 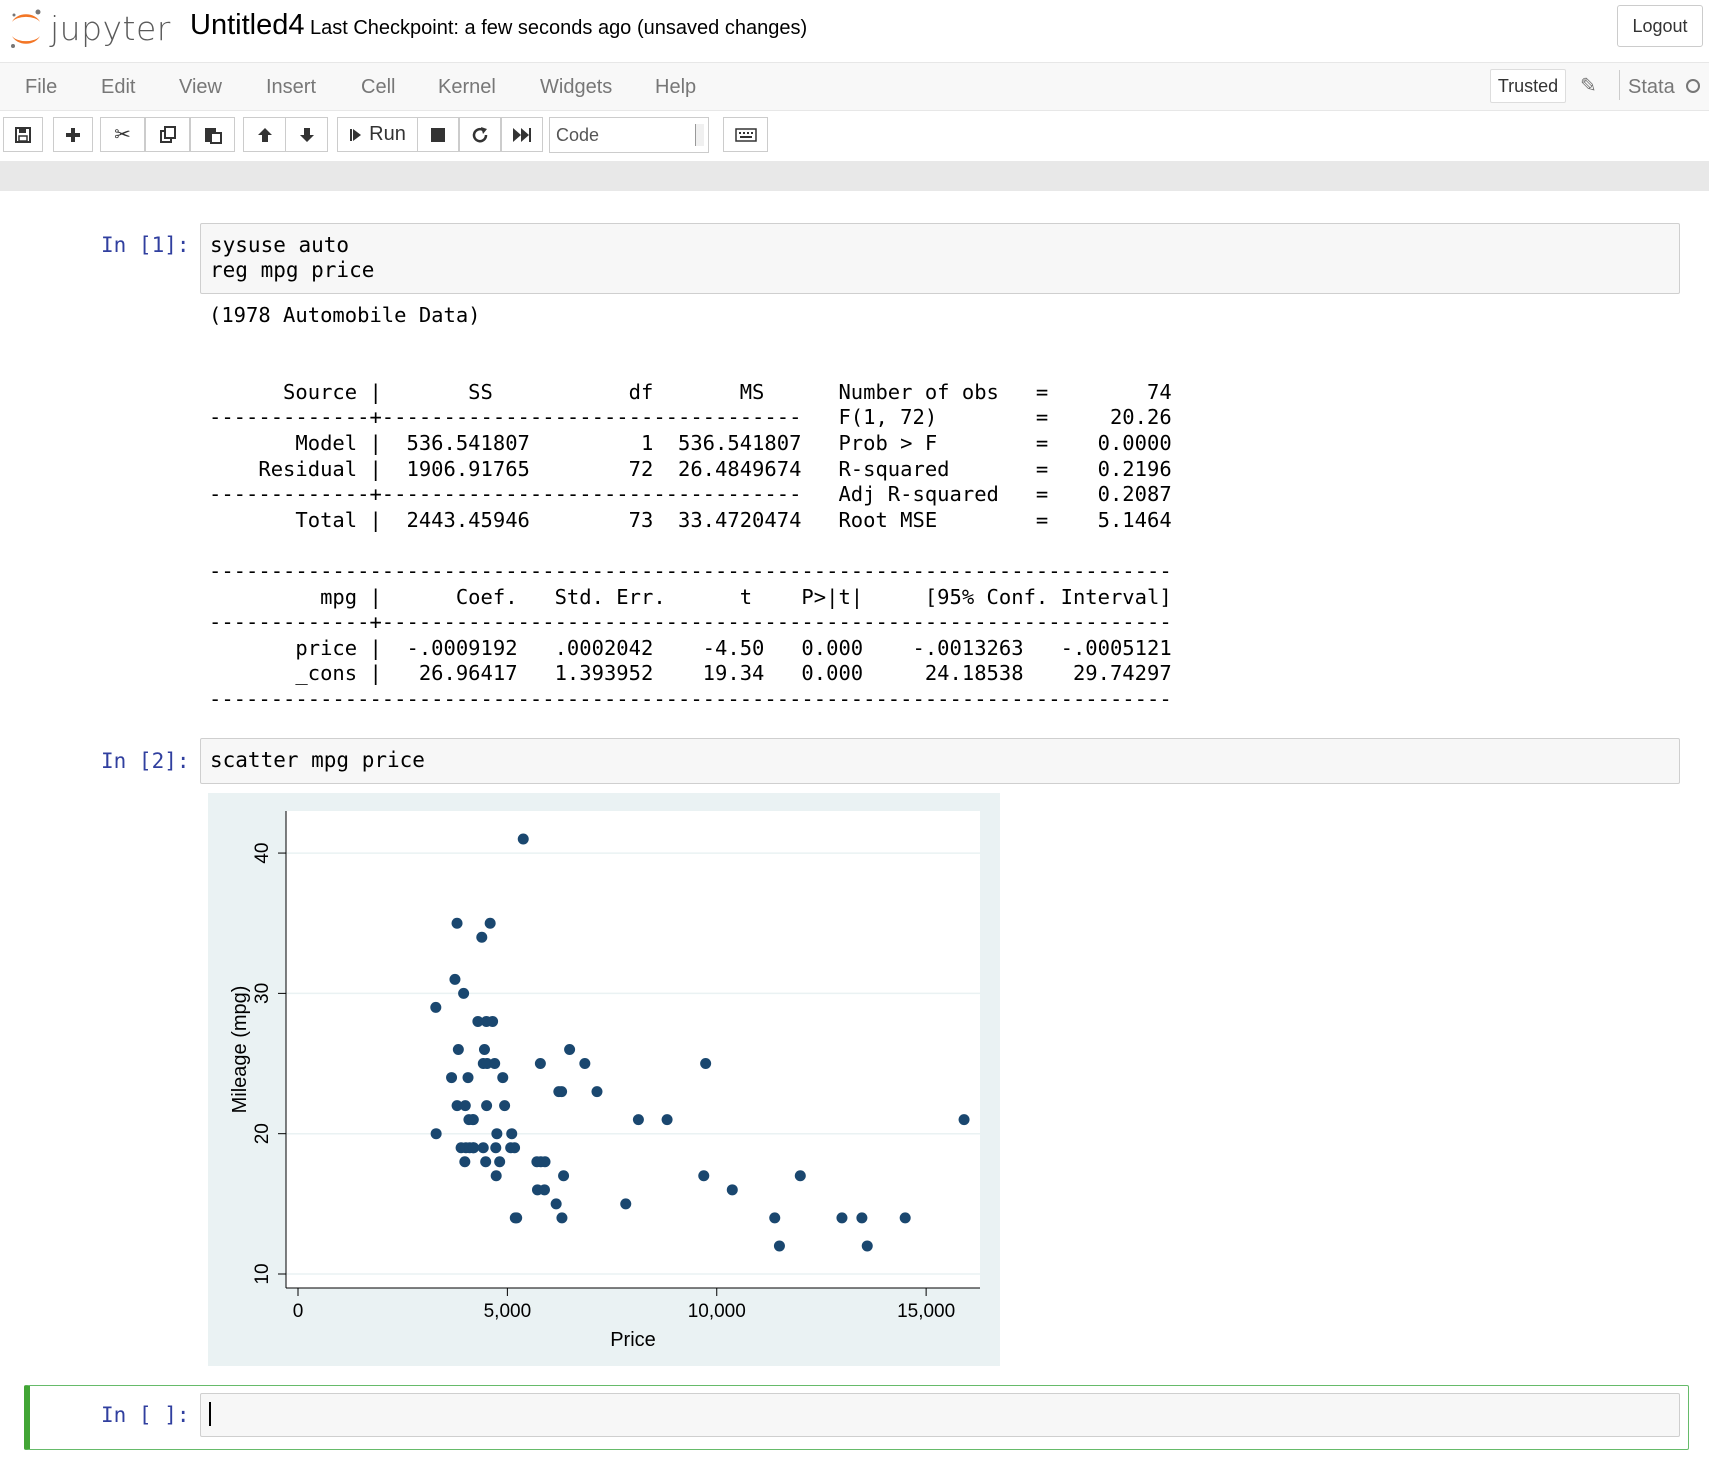 What do you see at coordinates (854, 176) in the screenshot?
I see `notebook-spacer` at bounding box center [854, 176].